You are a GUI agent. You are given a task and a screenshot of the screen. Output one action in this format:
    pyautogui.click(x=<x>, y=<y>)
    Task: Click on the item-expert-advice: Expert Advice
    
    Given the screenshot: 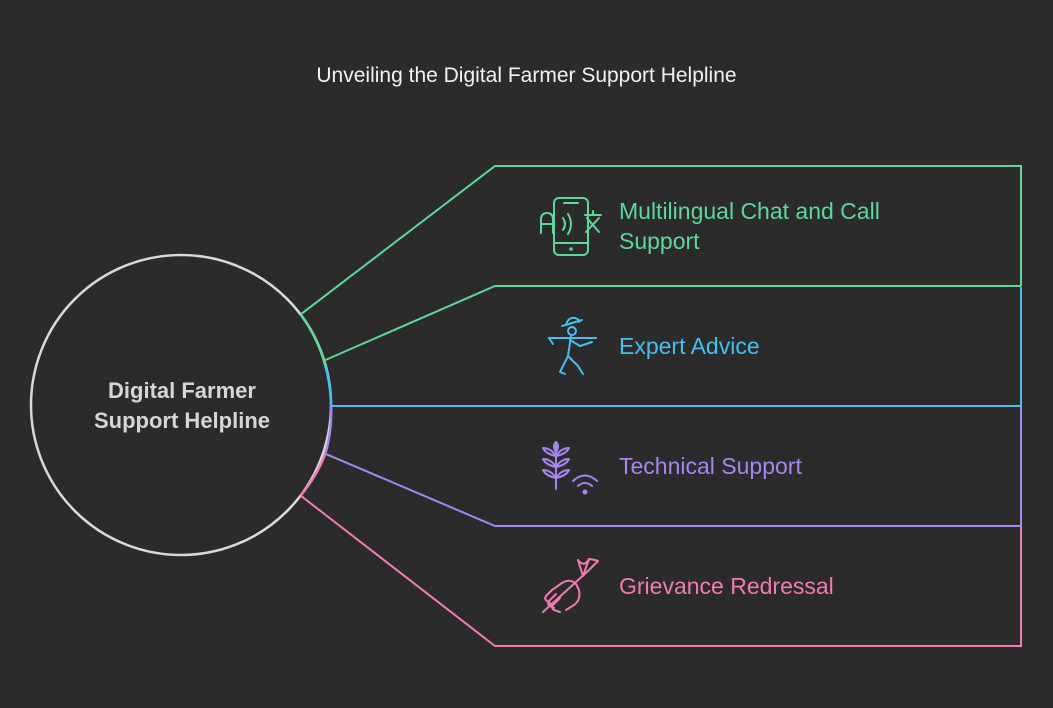 What is the action you would take?
    pyautogui.click(x=689, y=346)
    